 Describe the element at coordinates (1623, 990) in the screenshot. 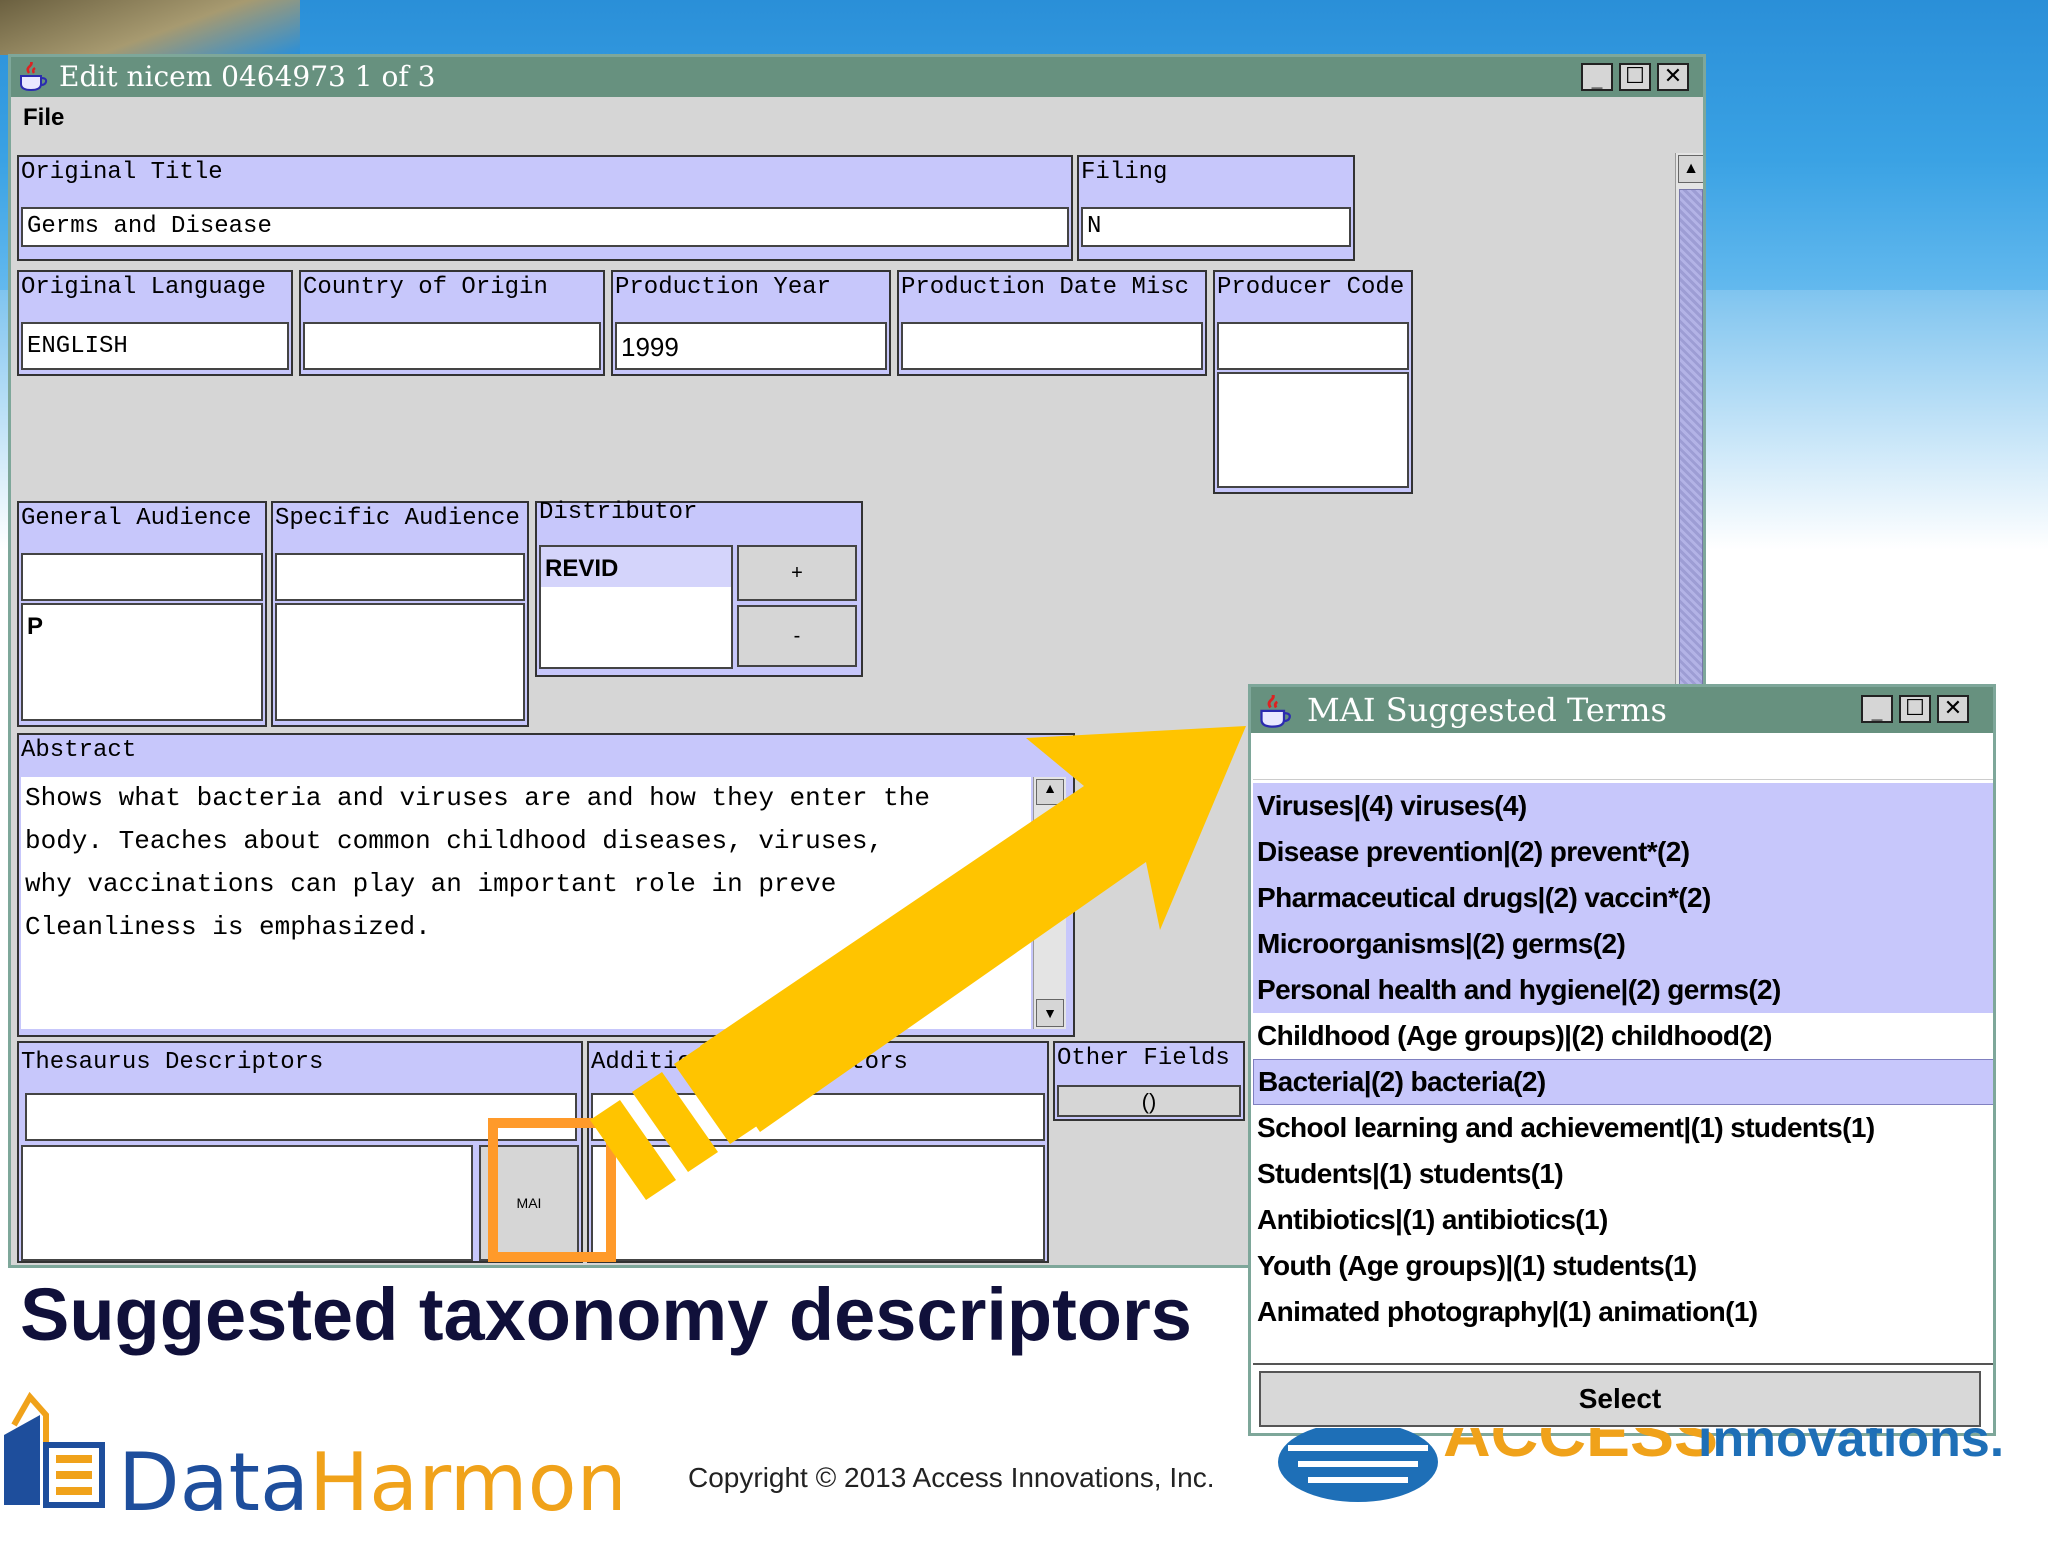

I see `suggested-term-item: Personal health and hygiene|(2) germs(2)` at that location.